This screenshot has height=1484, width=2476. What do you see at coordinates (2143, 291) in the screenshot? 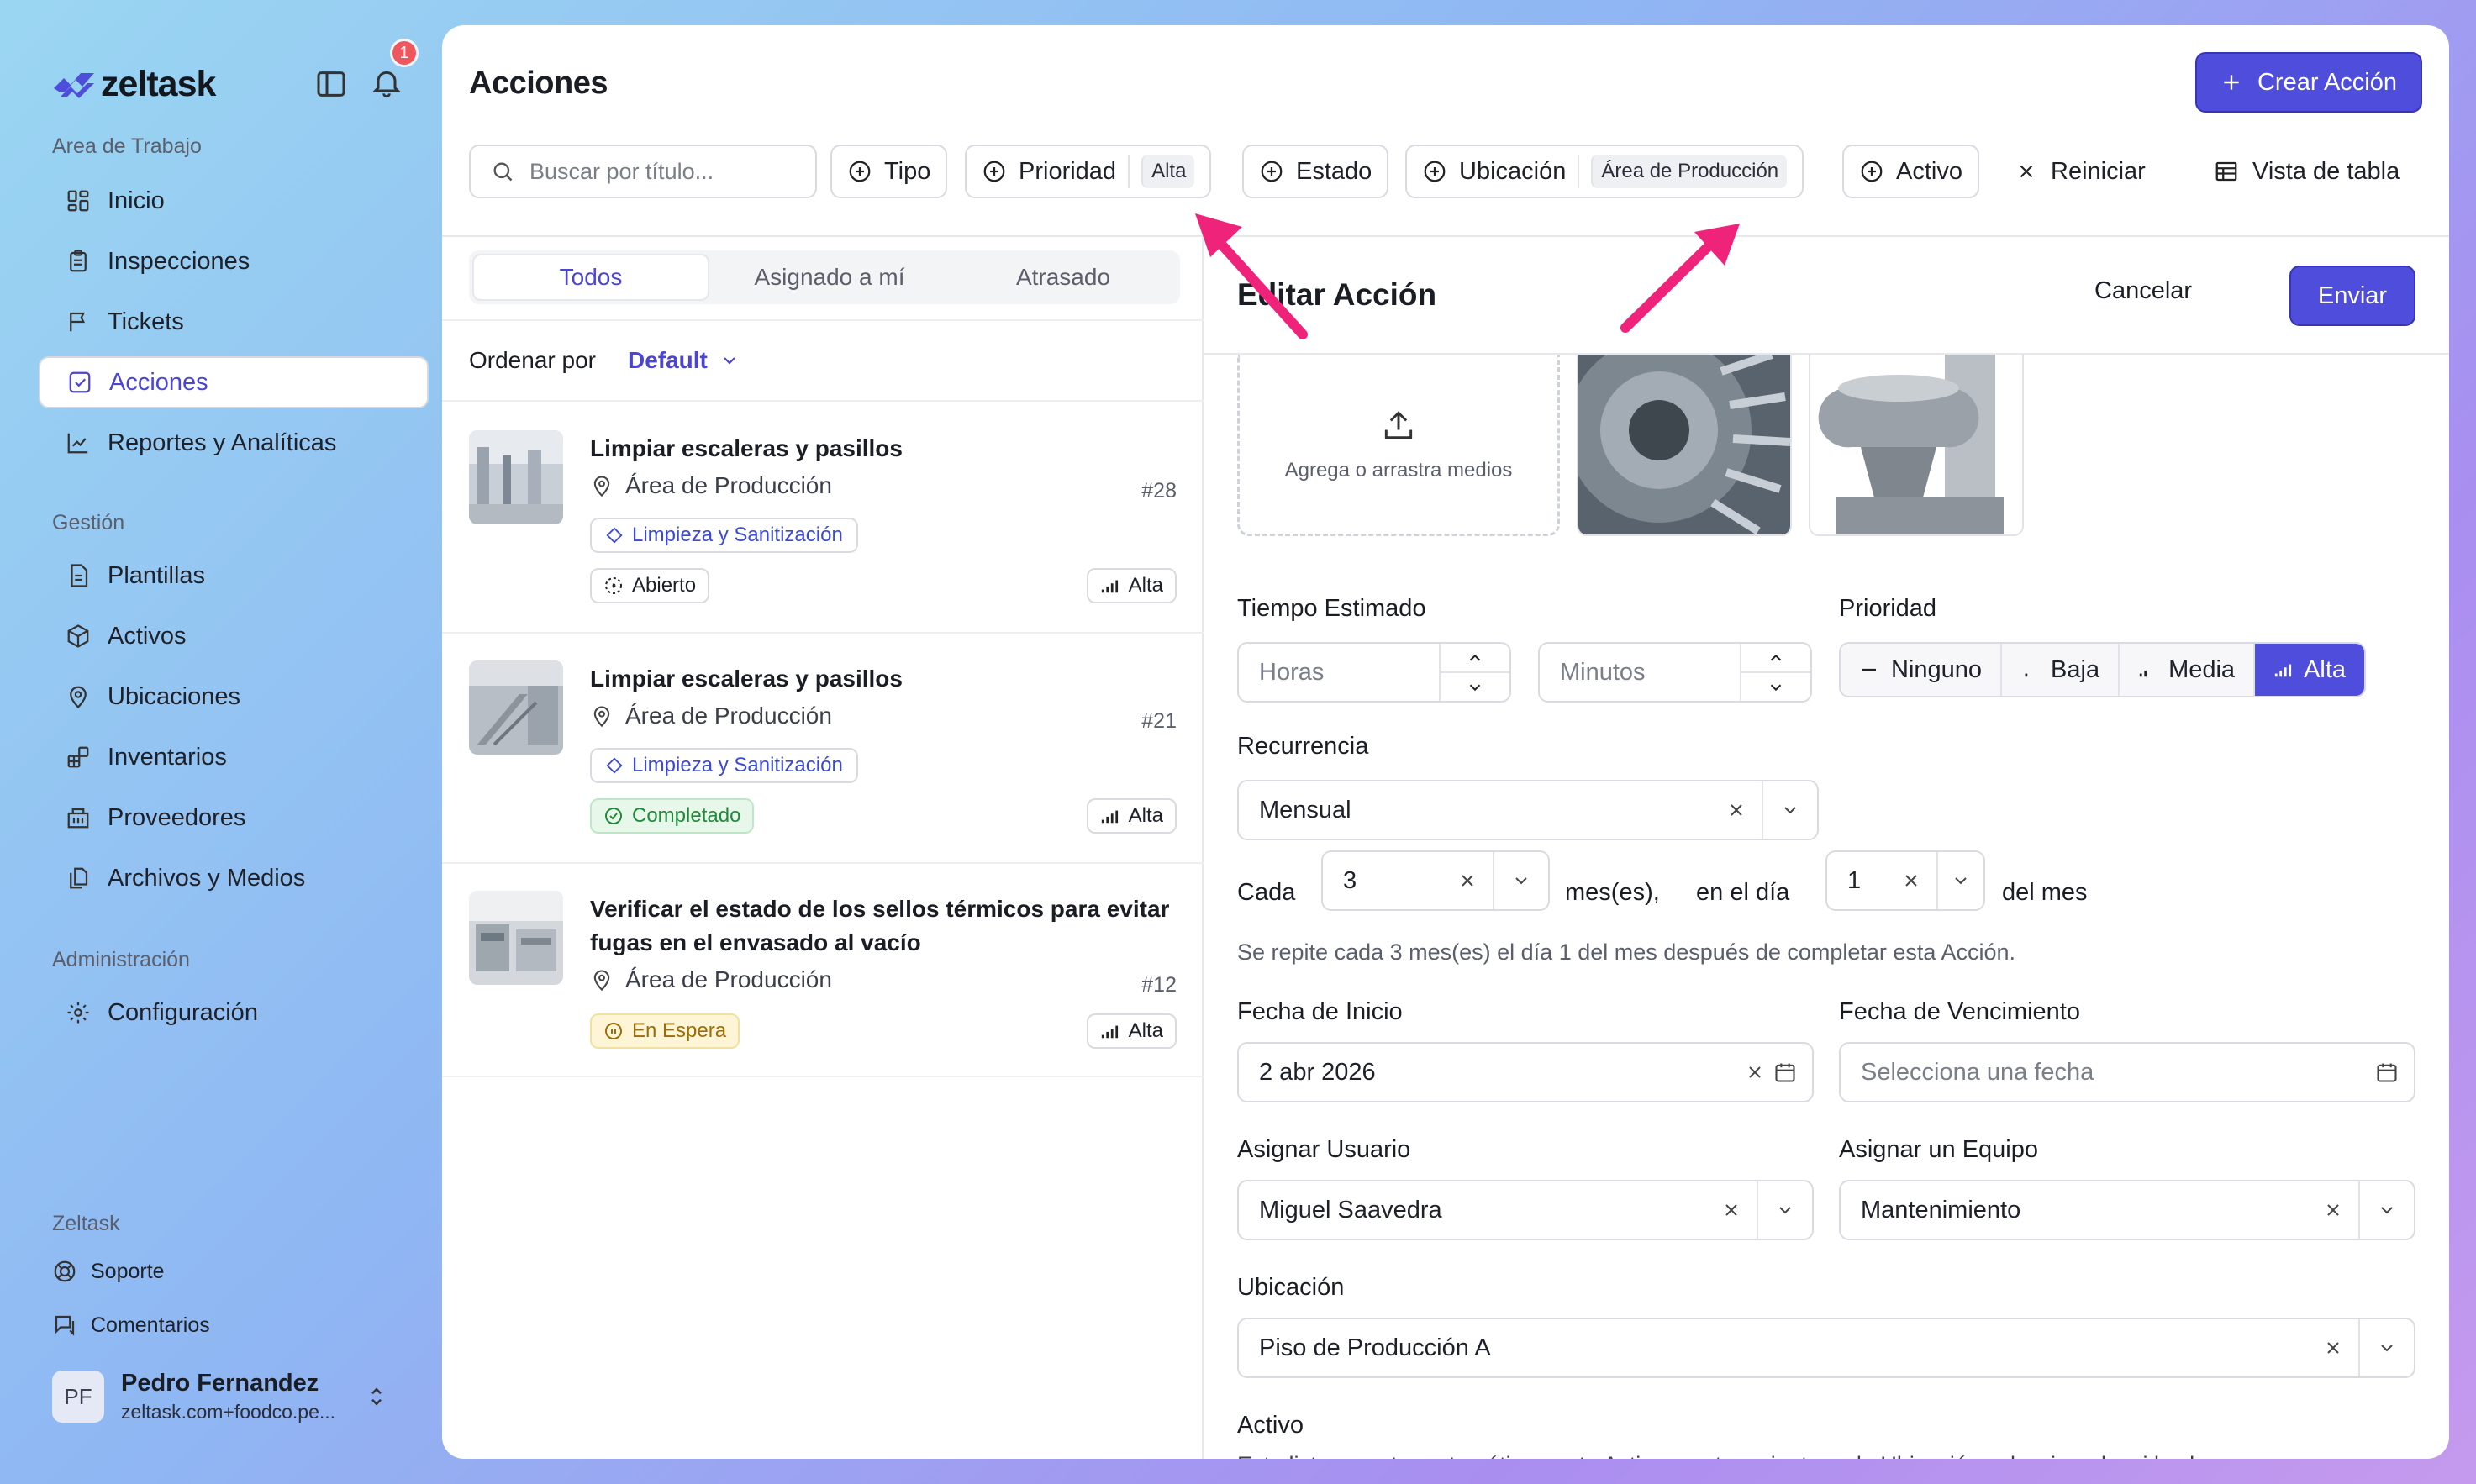
I see `cancel-button: Cancelar` at bounding box center [2143, 291].